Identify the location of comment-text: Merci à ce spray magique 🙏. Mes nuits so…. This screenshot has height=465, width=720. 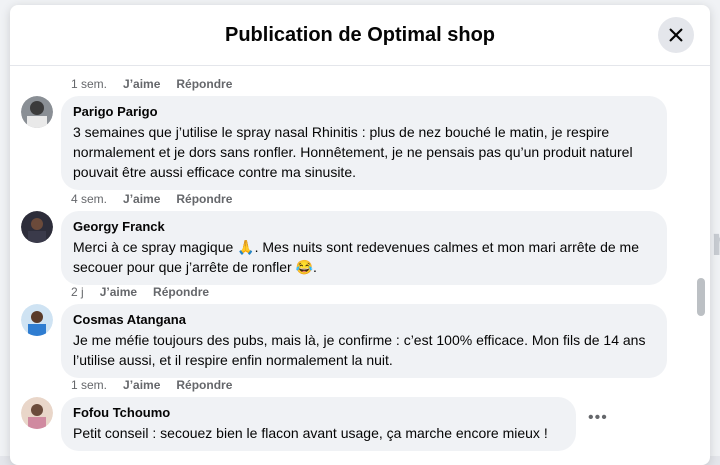
(356, 257).